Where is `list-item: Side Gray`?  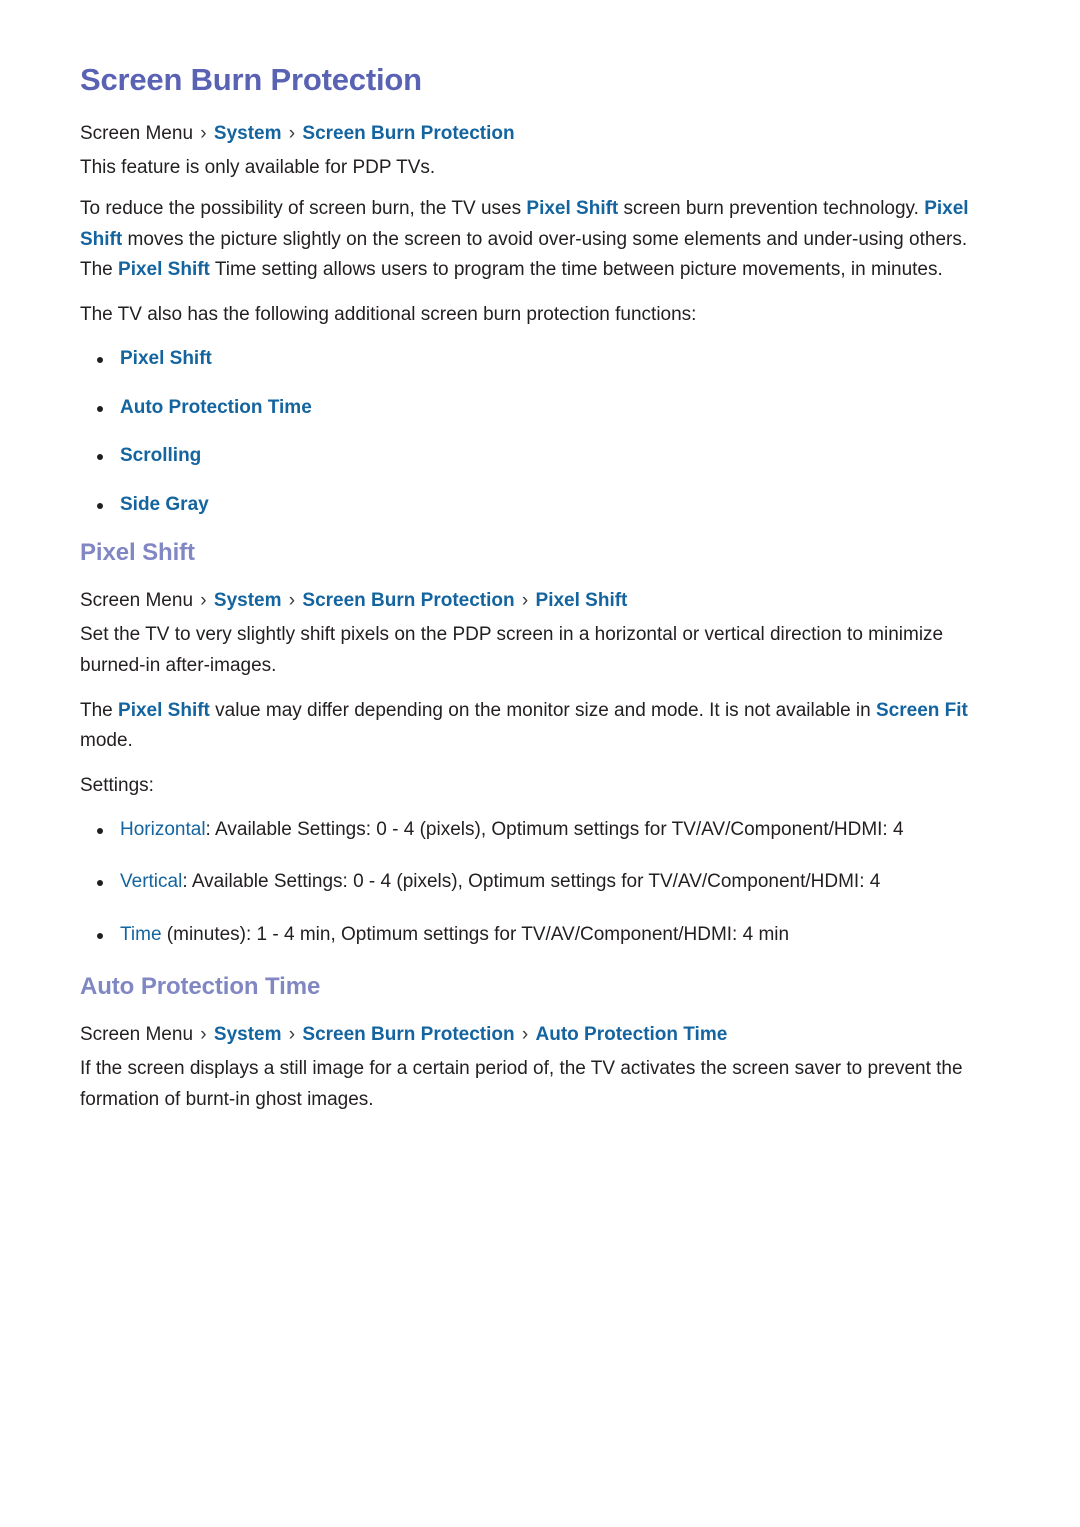
list-item: Side Gray is located at coordinates (540, 505).